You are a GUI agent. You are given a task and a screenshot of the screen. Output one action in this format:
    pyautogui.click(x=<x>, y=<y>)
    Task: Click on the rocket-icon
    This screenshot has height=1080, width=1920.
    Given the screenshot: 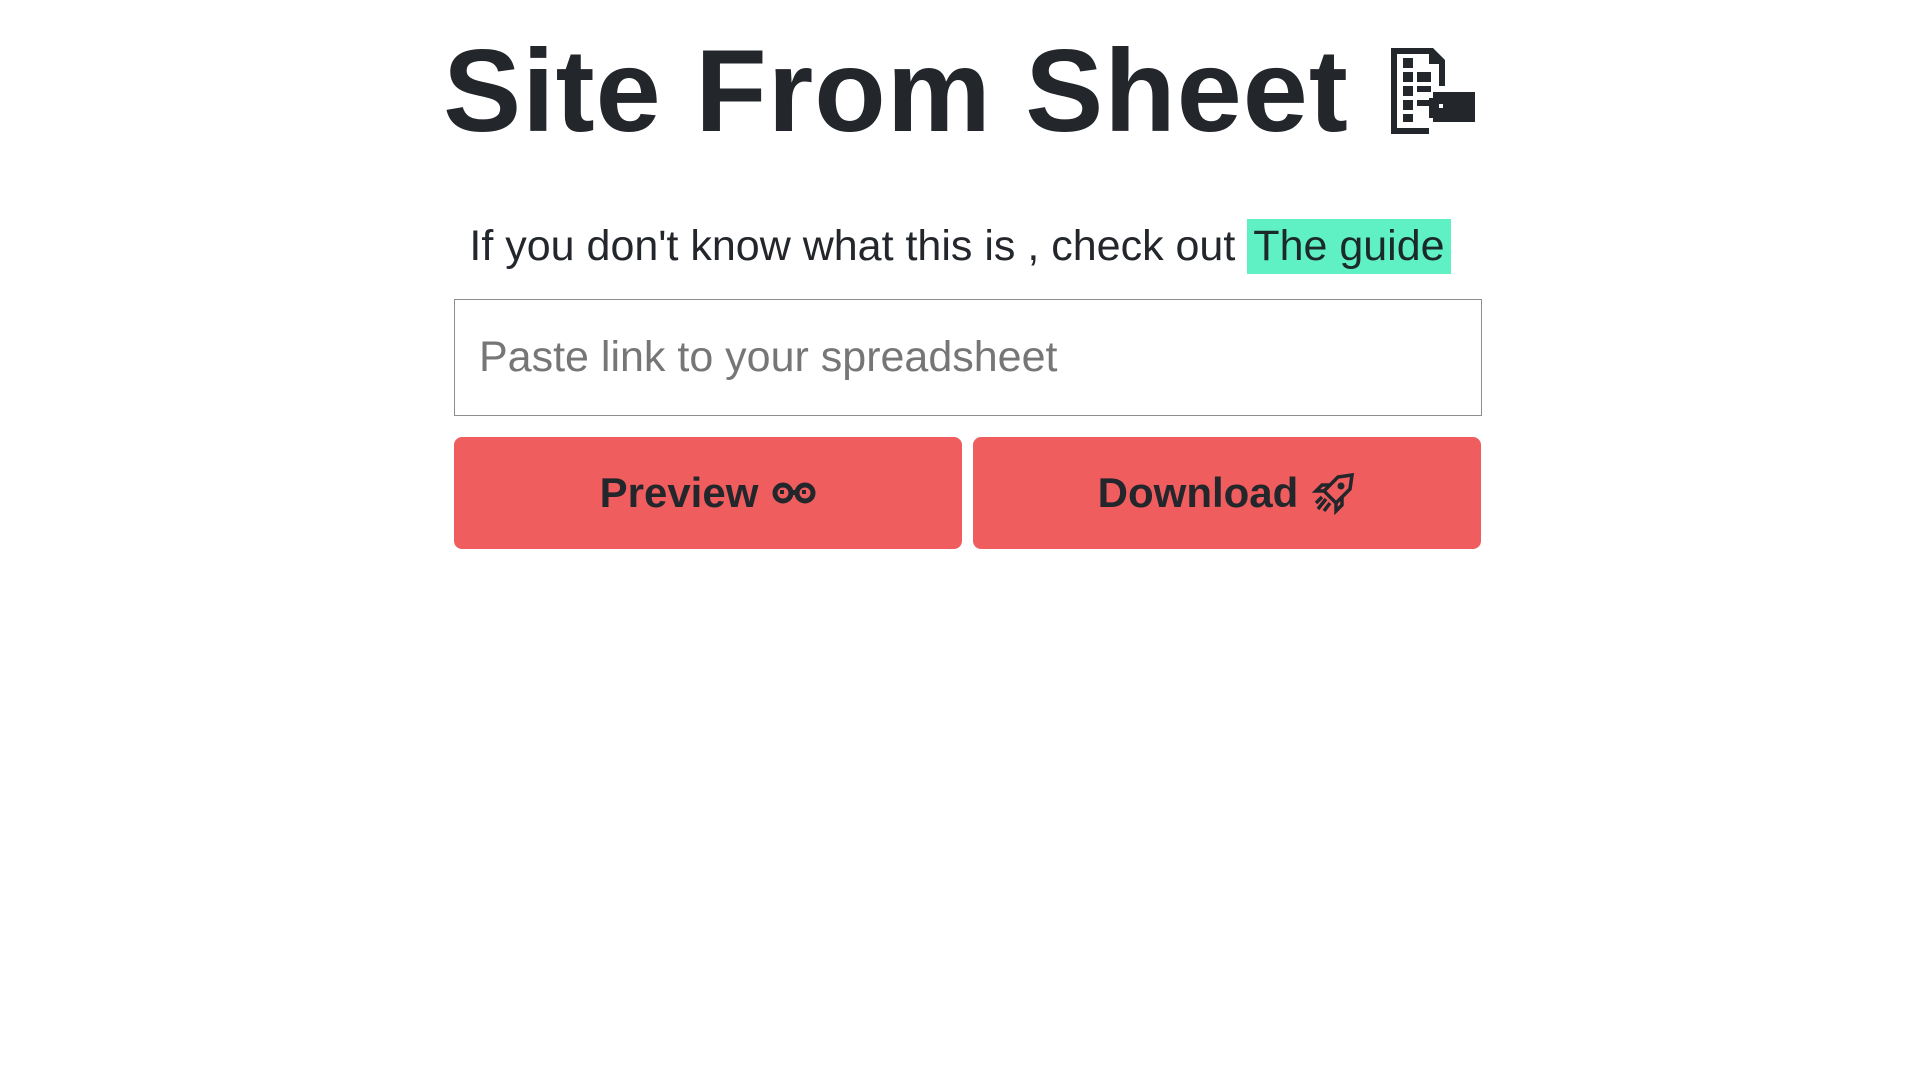 What is the action you would take?
    pyautogui.click(x=1333, y=493)
    